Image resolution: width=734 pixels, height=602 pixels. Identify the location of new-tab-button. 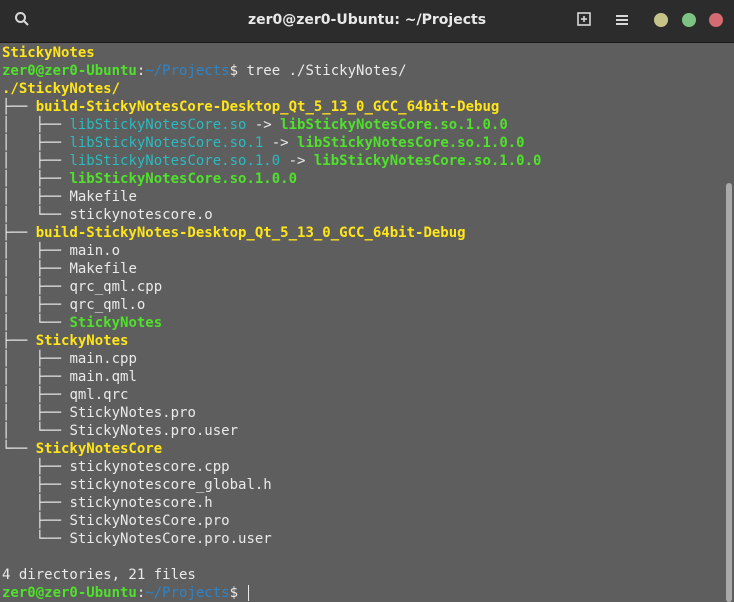
(584, 21).